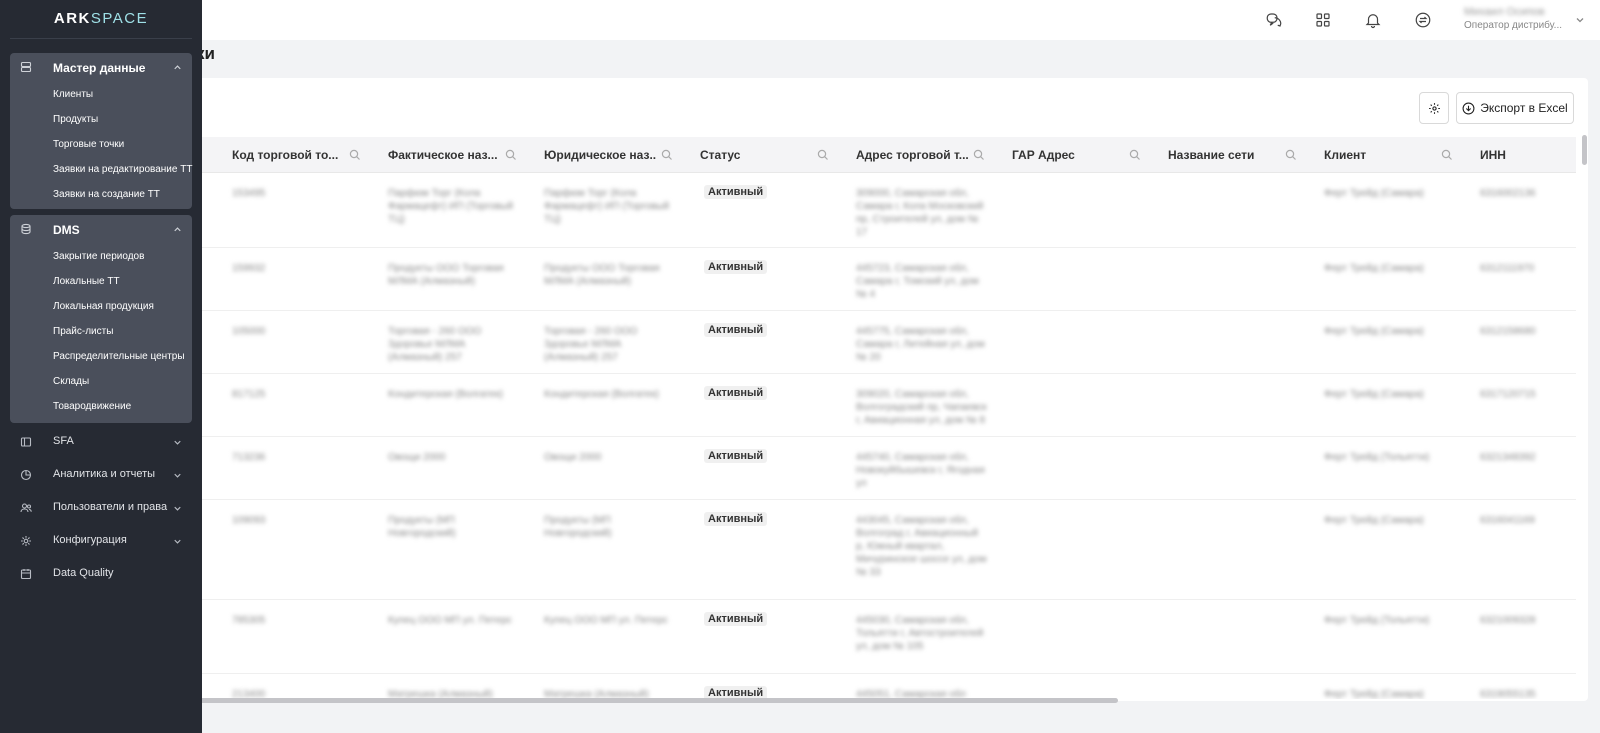 This screenshot has width=1600, height=733. What do you see at coordinates (249, 331) in the screenshot?
I see `cell-code: 105000` at bounding box center [249, 331].